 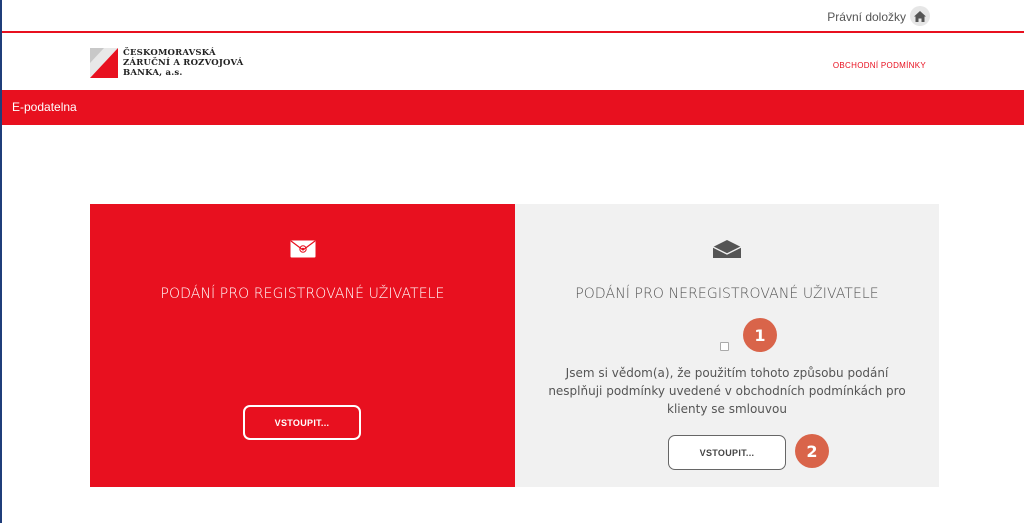 I want to click on legal-notices-link: Právní doložky, so click(x=866, y=17).